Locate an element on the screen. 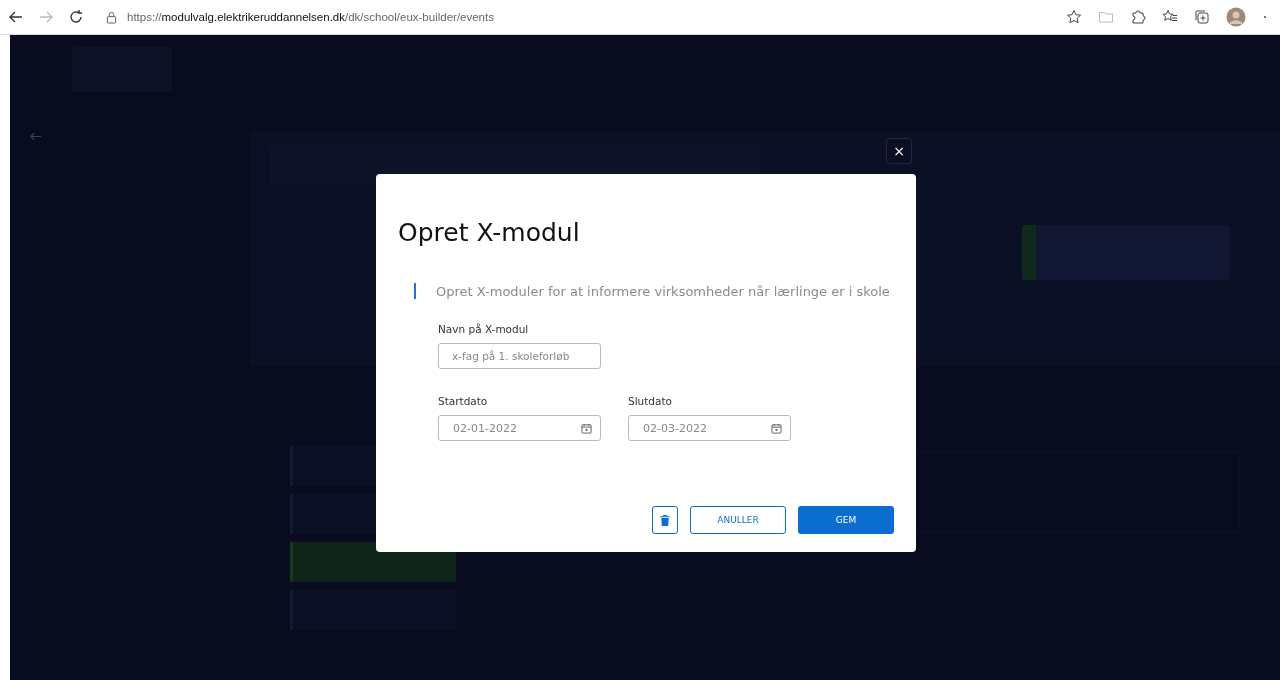 Image resolution: width=1280 pixels, height=680 pixels. accent-bar is located at coordinates (415, 291).